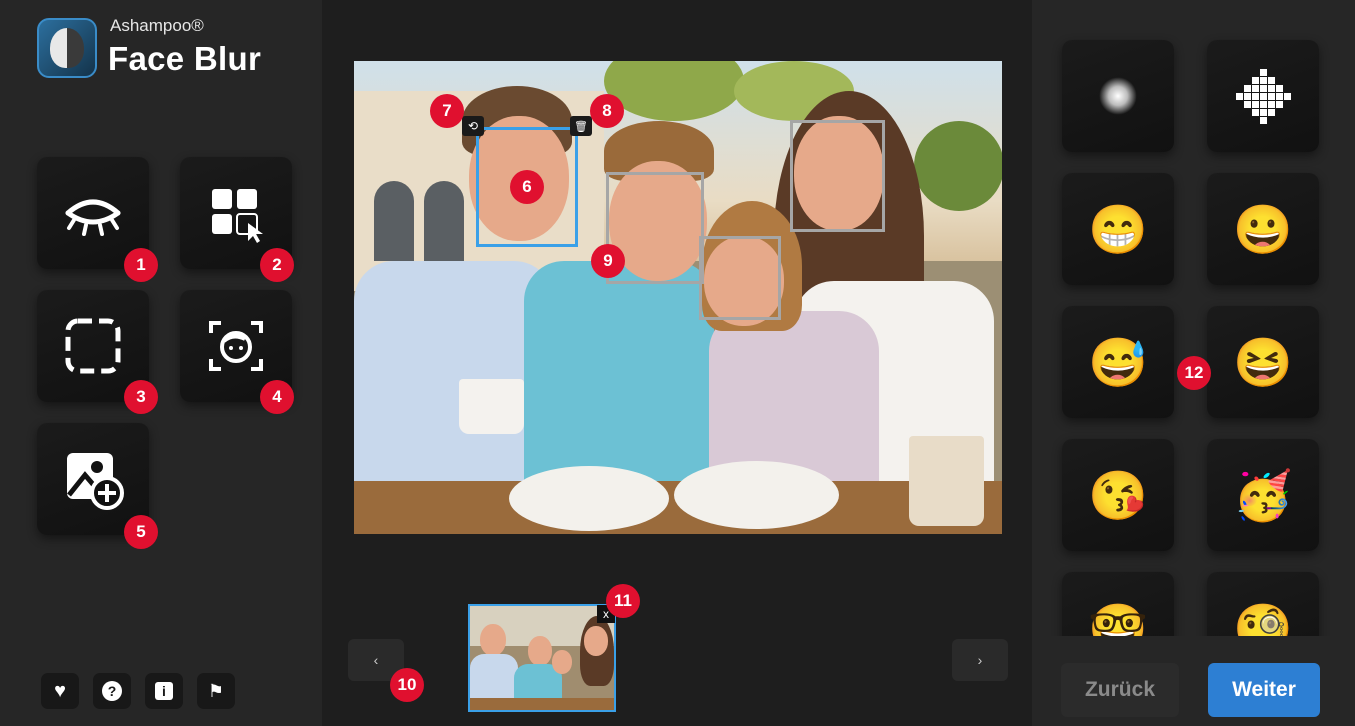 This screenshot has width=1355, height=726. What do you see at coordinates (527, 187) in the screenshot?
I see `badge-6: 6` at bounding box center [527, 187].